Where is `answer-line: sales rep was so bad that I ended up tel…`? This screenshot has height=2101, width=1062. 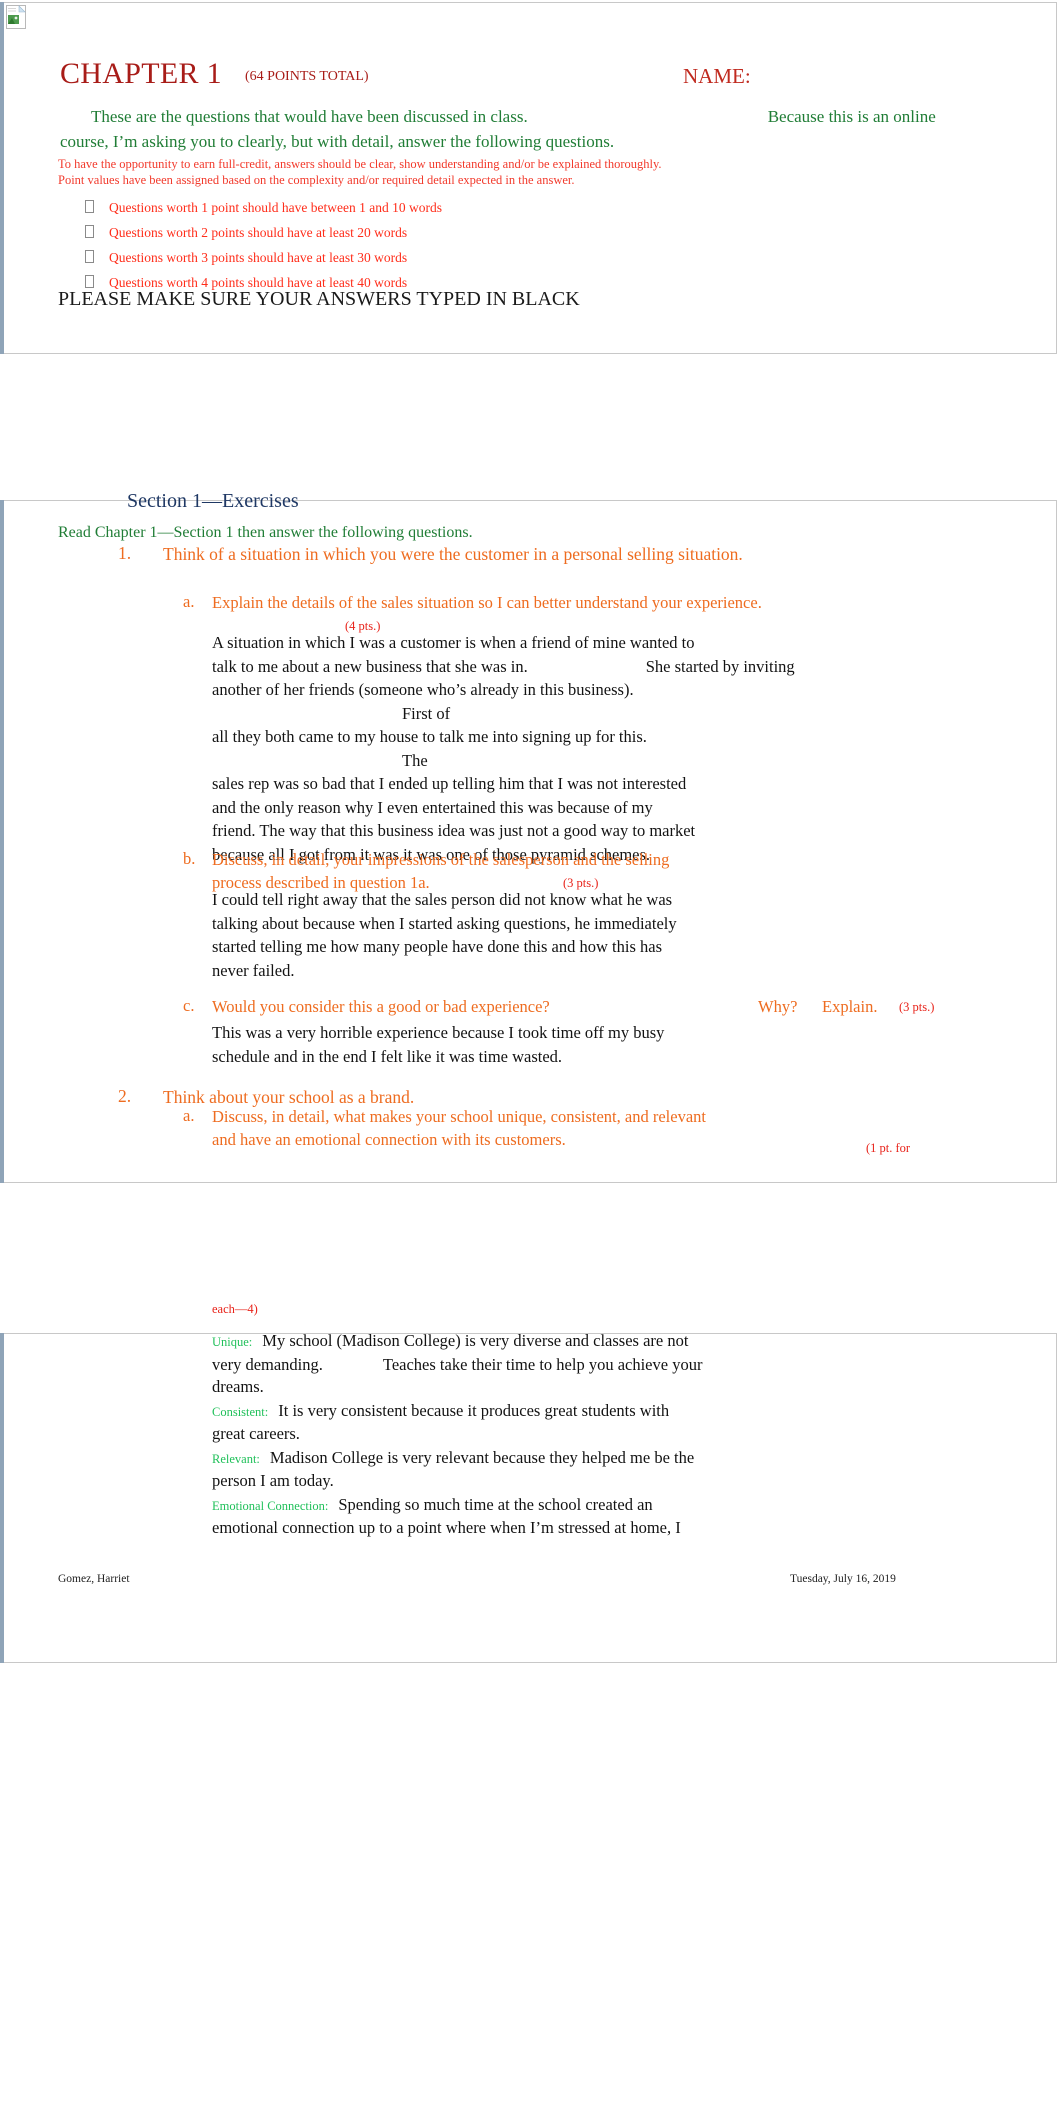
answer-line: sales rep was so bad that I ended up tel… is located at coordinates (449, 783).